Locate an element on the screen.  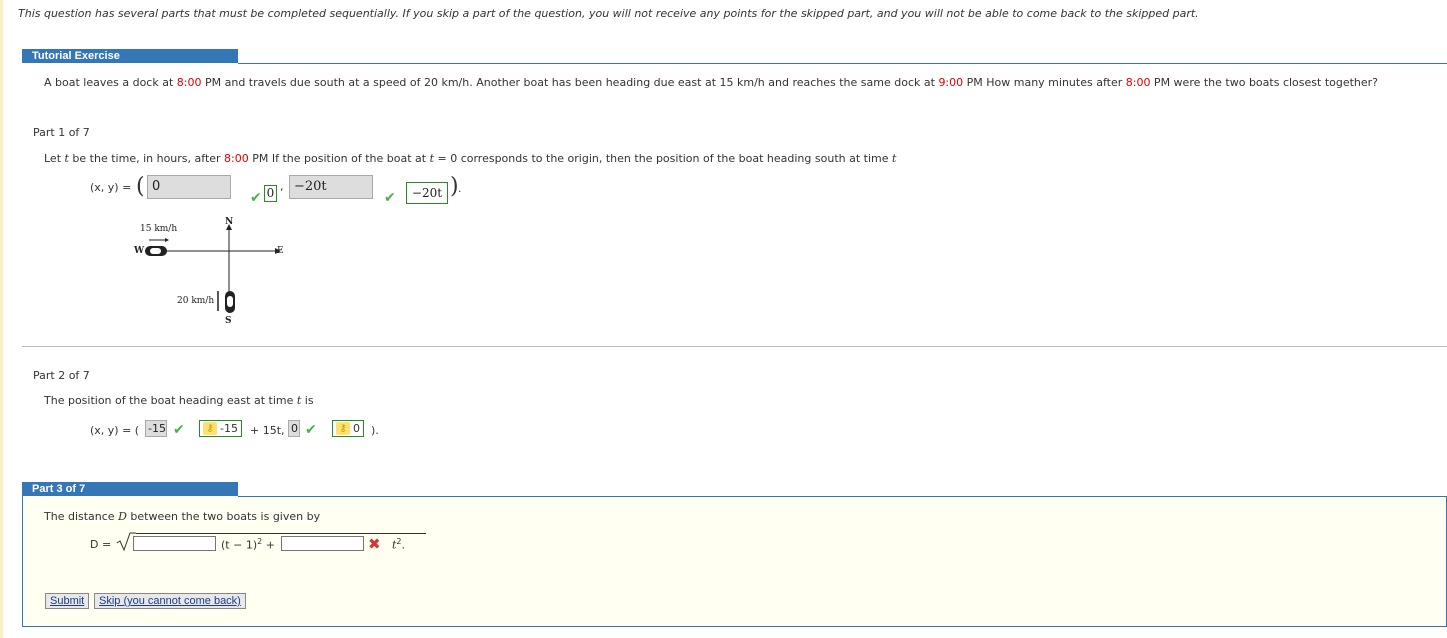
submit-button: Submit is located at coordinates (67, 601).